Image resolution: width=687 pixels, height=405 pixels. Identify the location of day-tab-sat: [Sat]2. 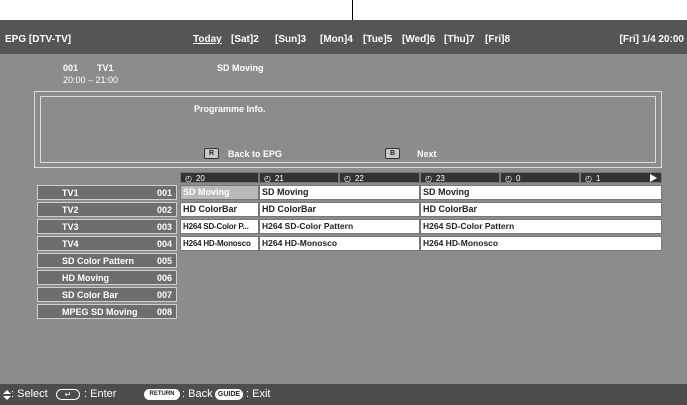
(245, 39).